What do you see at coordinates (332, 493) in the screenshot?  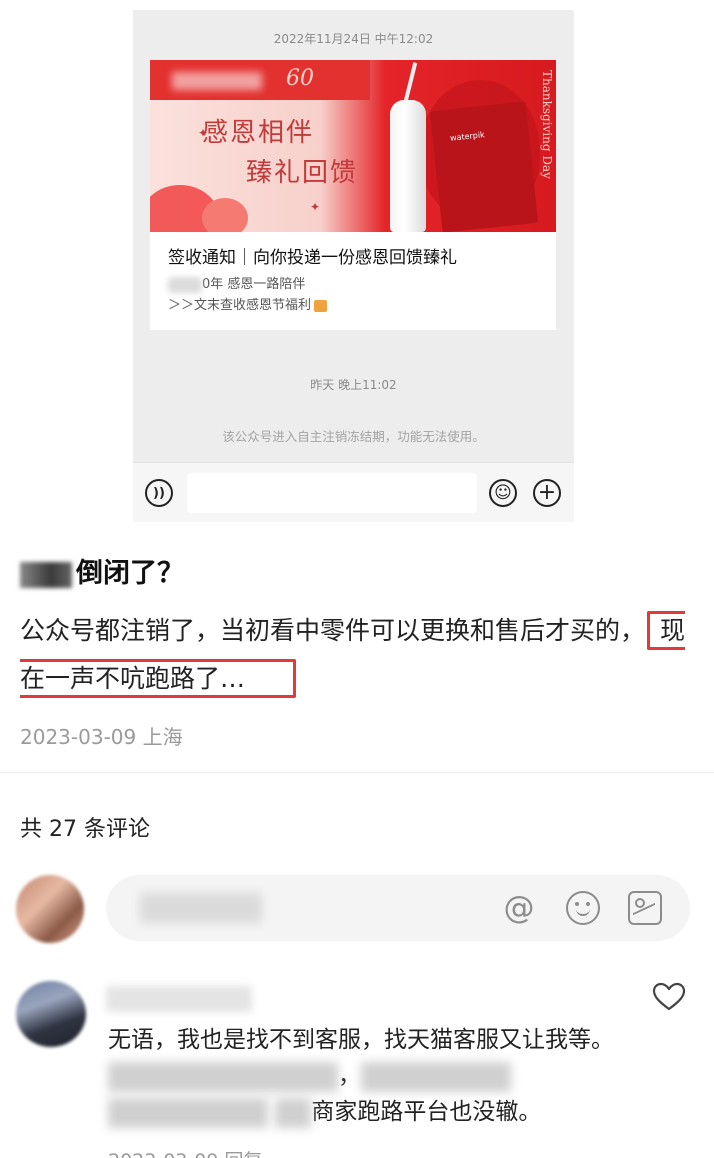 I see `chat-text-field` at bounding box center [332, 493].